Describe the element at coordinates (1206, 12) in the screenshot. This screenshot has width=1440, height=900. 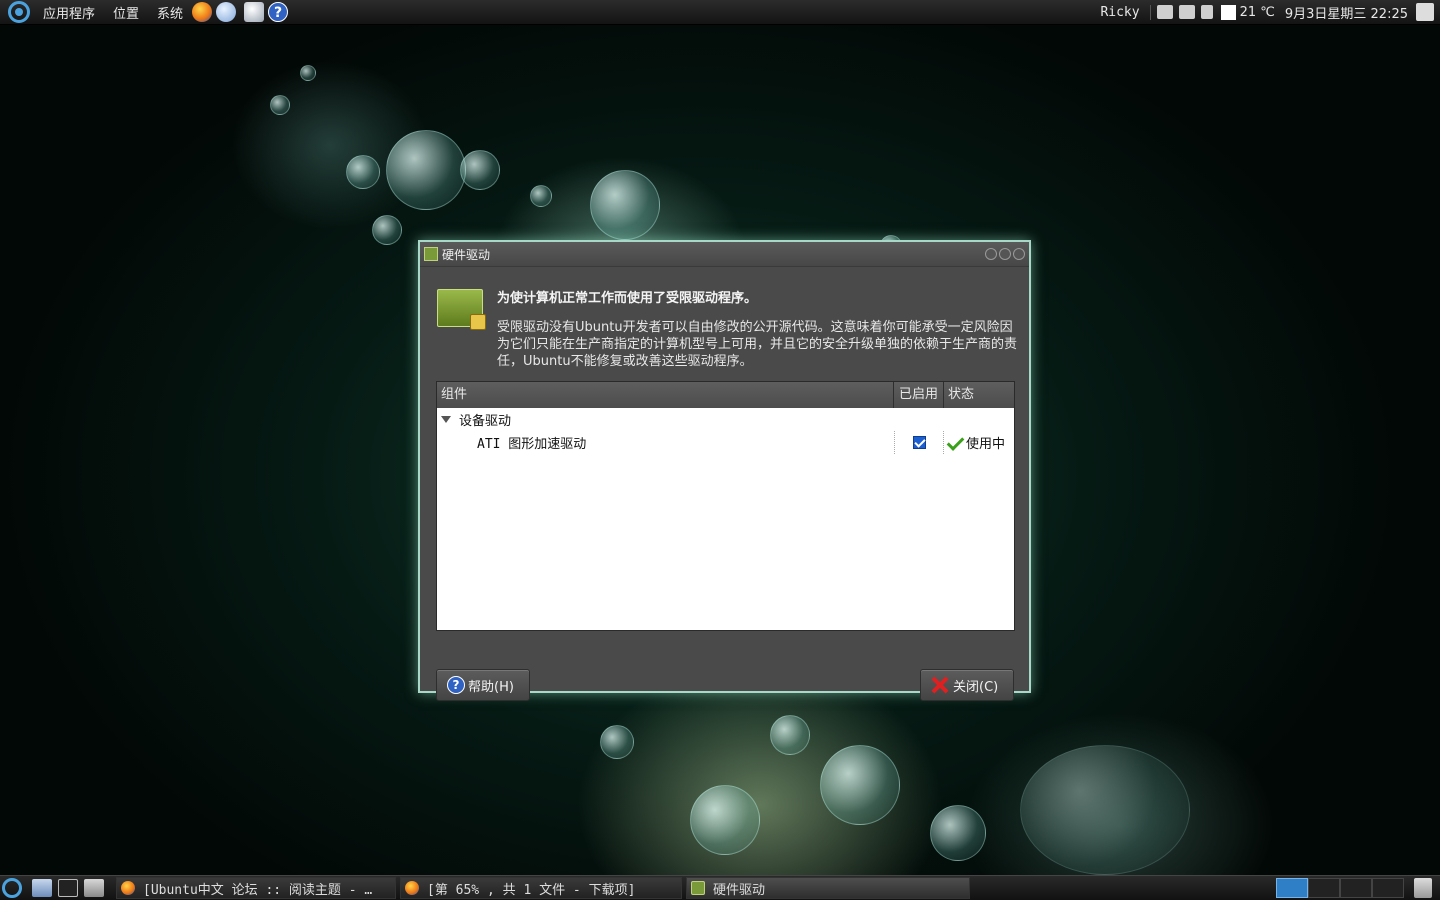
I see `volume-icon` at that location.